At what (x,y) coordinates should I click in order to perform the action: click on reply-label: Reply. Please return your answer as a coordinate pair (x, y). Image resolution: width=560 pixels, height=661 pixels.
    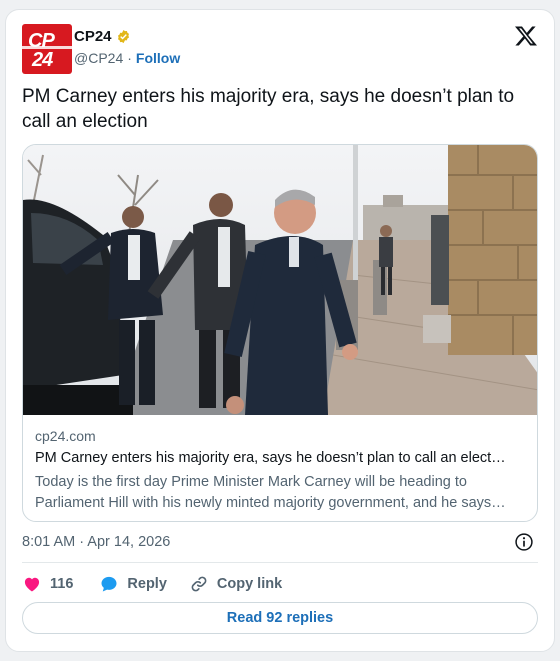
    Looking at the image, I should click on (147, 584).